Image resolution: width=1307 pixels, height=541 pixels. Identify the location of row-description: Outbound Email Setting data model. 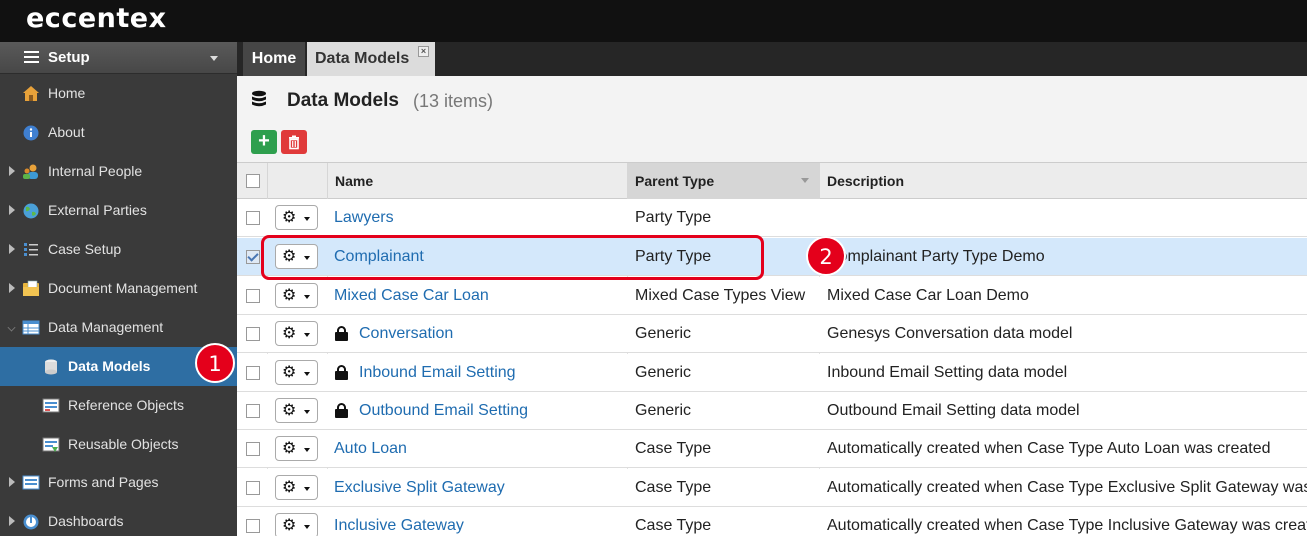
(953, 410).